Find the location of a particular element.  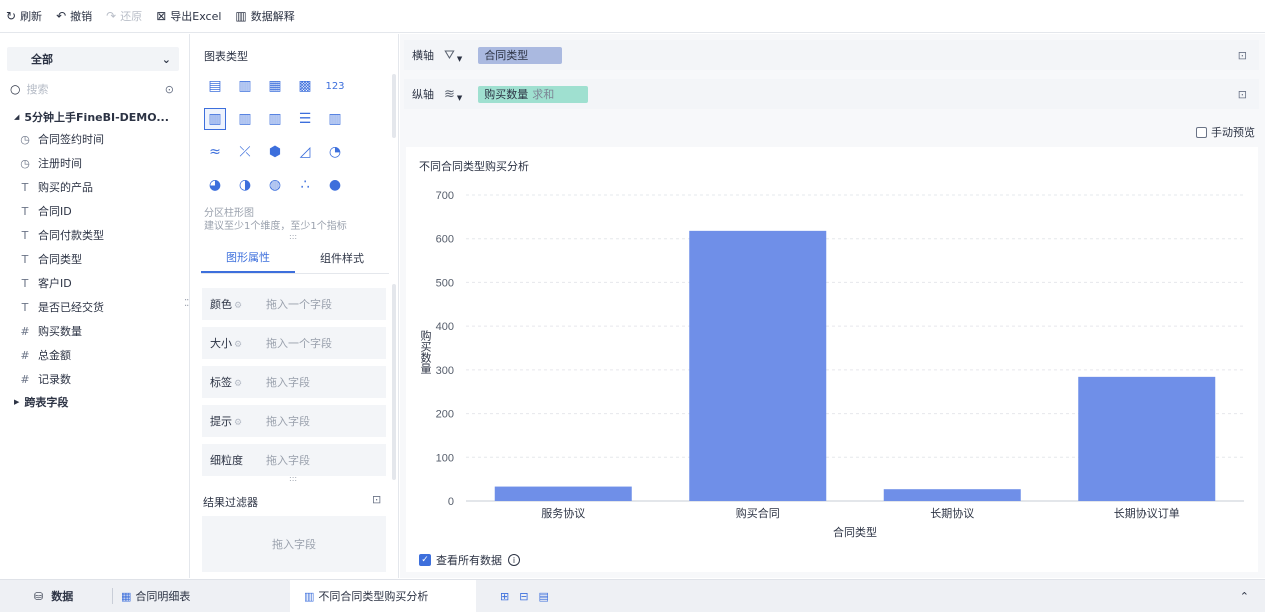

property-slot: 细粒度 拖入字段 is located at coordinates (294, 460).